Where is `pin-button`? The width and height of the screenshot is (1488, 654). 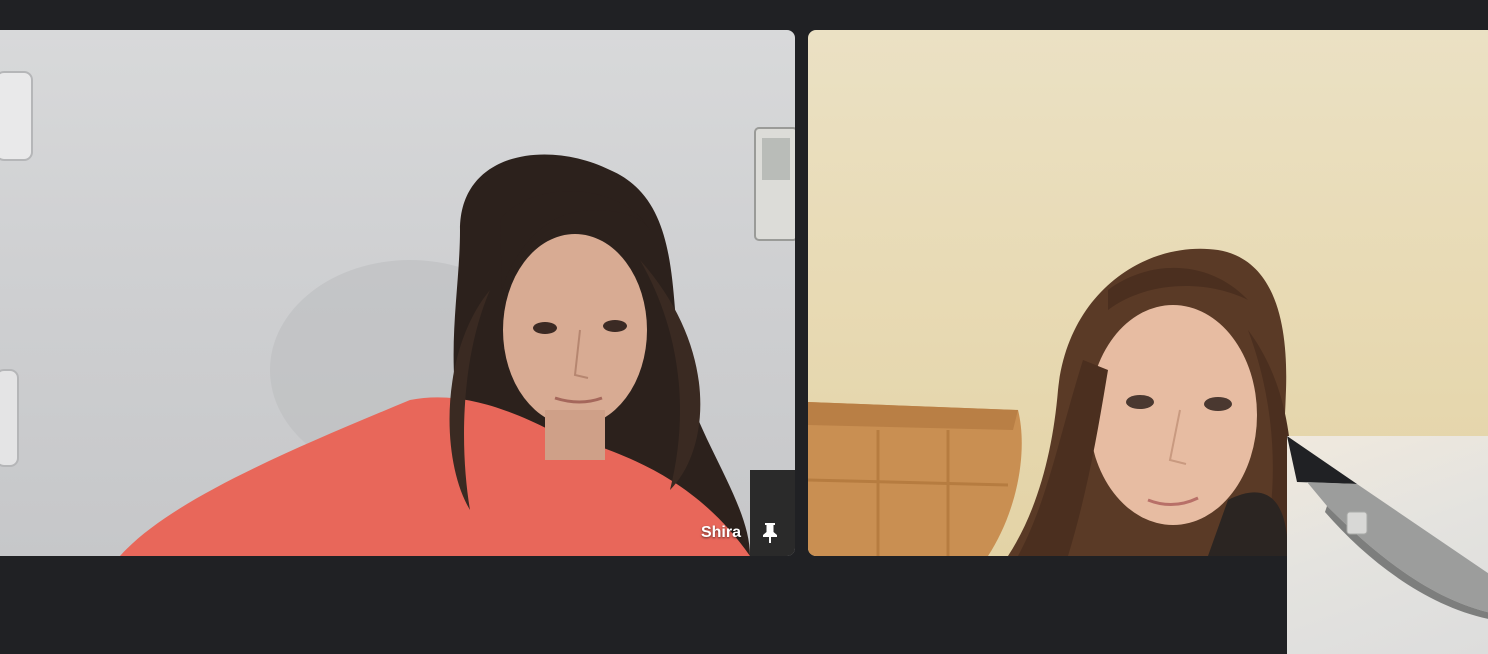 pin-button is located at coordinates (770, 533).